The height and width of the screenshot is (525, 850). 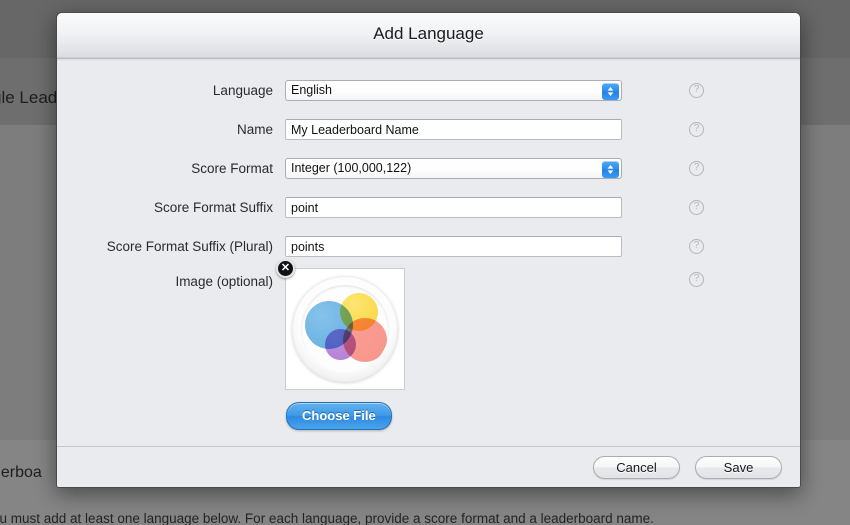 What do you see at coordinates (351, 168) in the screenshot?
I see `score-format-select-value: Integer (100,000,122)` at bounding box center [351, 168].